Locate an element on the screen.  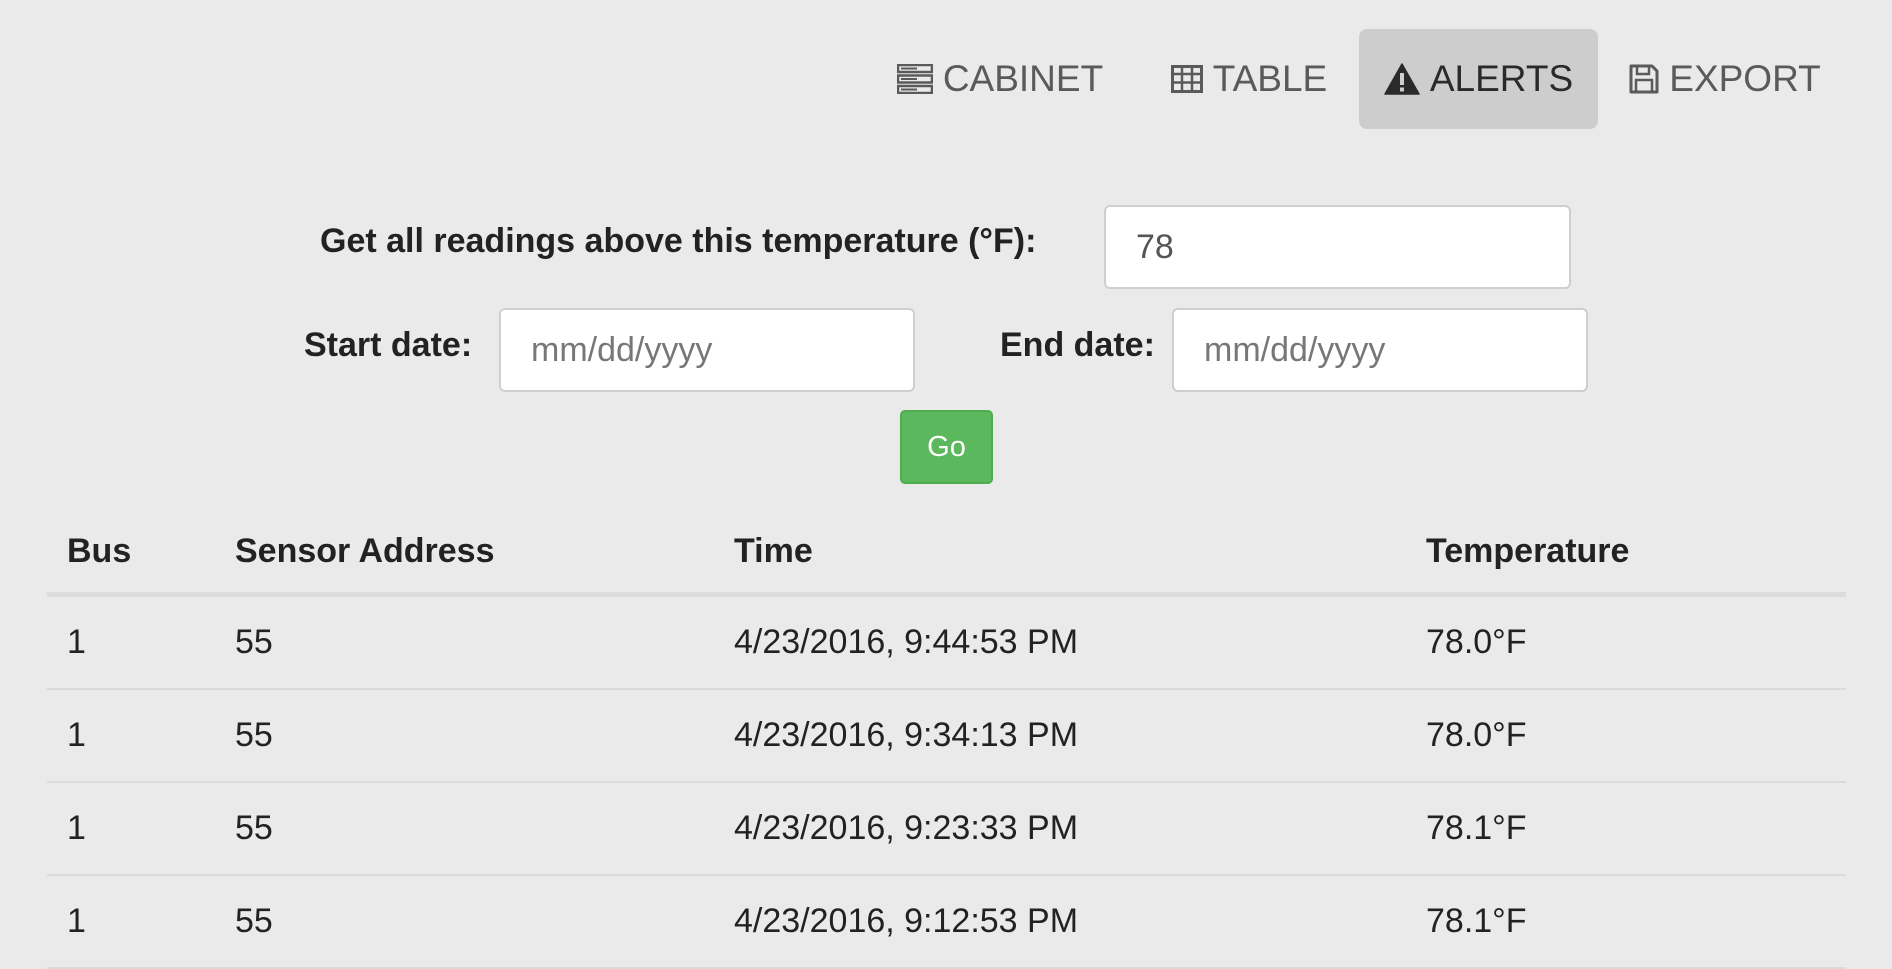
top-nav: CABINET TABLE ALERTS EXPORT is located at coordinates (946, 79).